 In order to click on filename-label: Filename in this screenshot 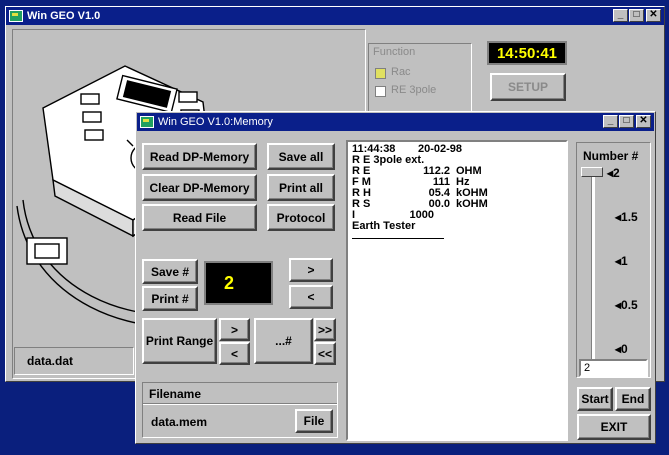, I will do `click(175, 394)`.